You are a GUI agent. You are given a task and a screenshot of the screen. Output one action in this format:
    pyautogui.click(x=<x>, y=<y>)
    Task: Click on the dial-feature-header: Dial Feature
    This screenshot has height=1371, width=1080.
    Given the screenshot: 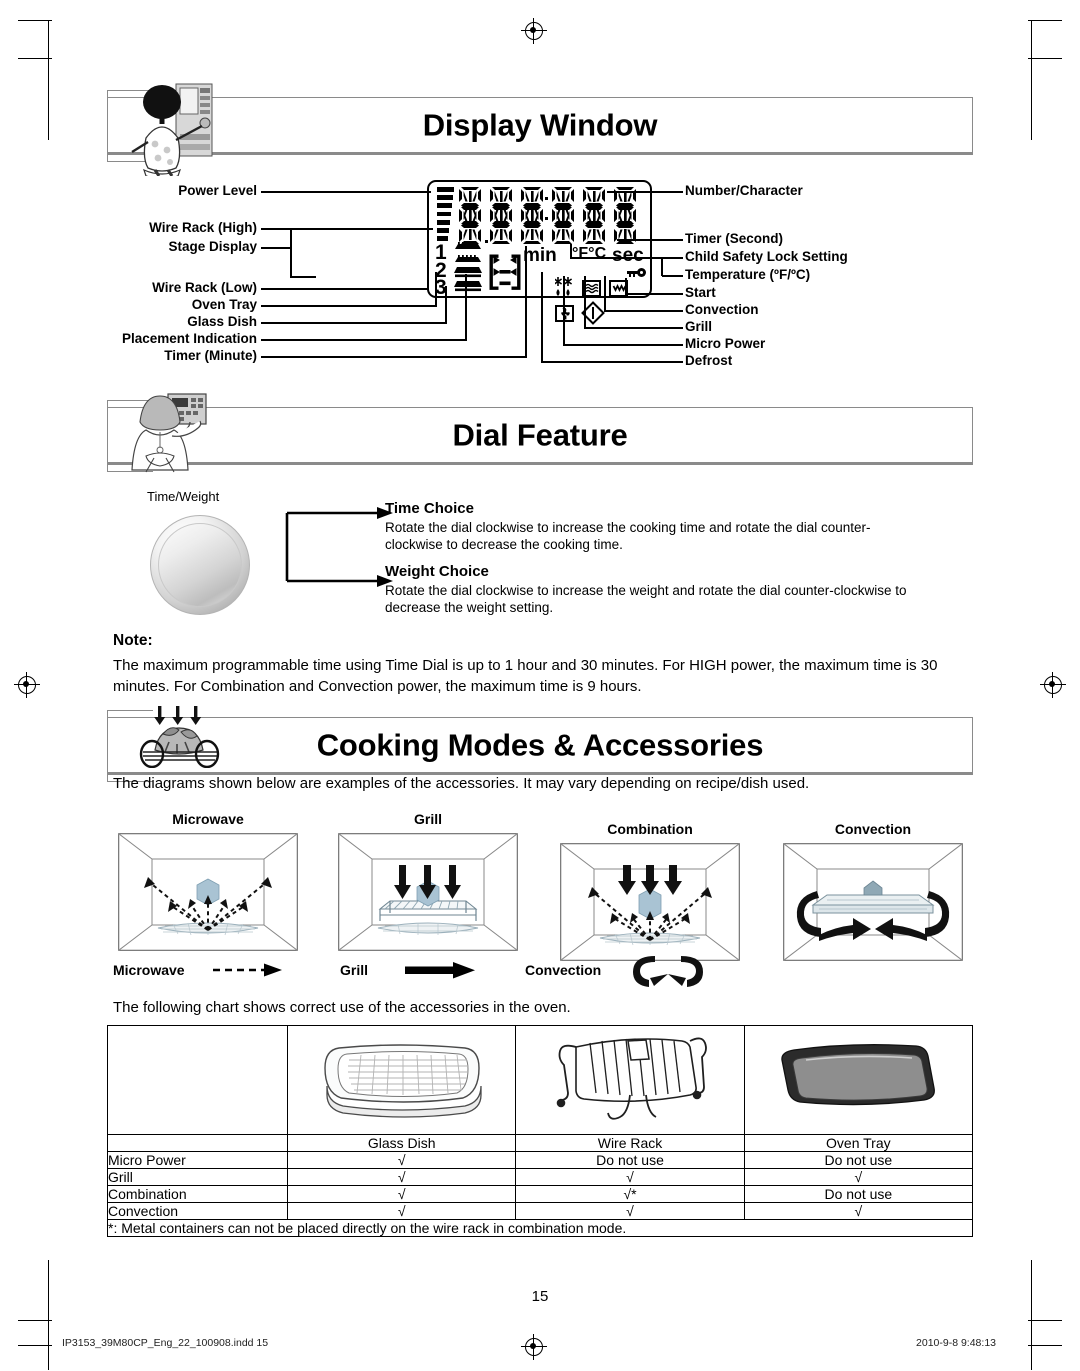 What is the action you would take?
    pyautogui.click(x=540, y=436)
    